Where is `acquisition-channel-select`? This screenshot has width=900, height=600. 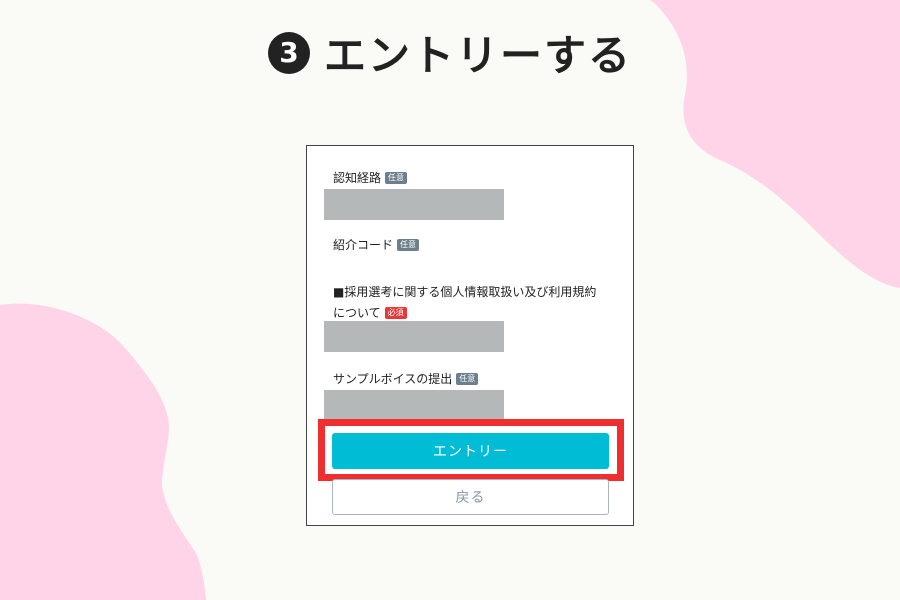 acquisition-channel-select is located at coordinates (414, 204).